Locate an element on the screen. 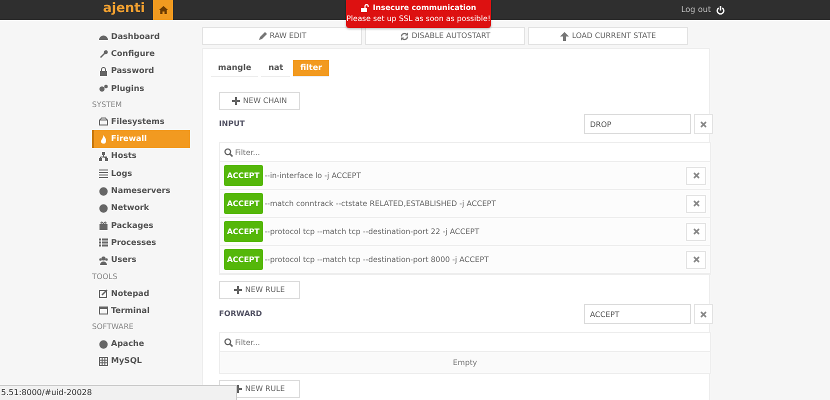 This screenshot has height=400, width=830. sidebar-item: Plugins is located at coordinates (141, 89).